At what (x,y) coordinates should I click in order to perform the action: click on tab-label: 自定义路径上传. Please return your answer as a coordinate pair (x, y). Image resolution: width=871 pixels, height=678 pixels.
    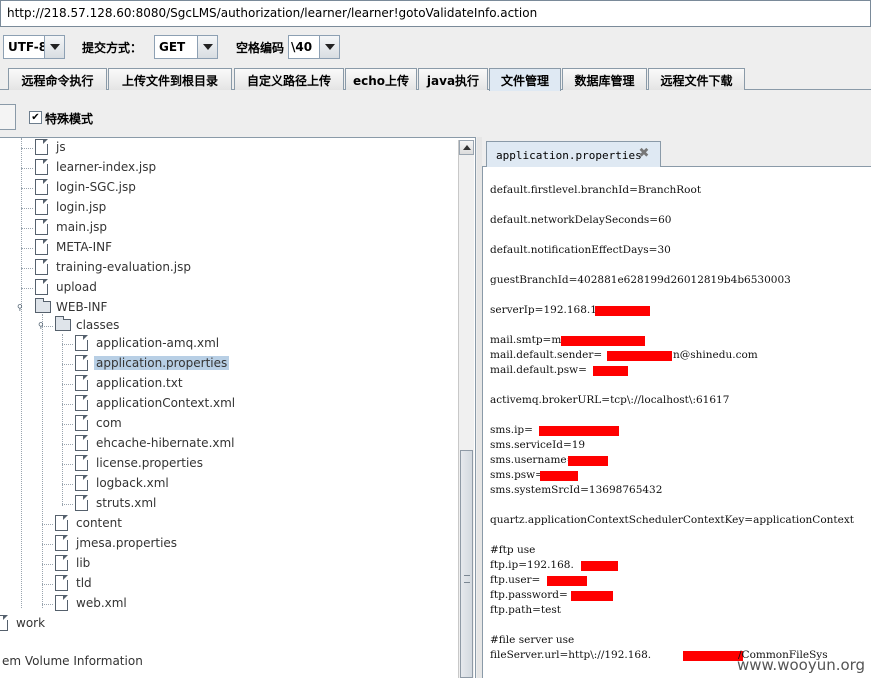
    Looking at the image, I should click on (288, 81).